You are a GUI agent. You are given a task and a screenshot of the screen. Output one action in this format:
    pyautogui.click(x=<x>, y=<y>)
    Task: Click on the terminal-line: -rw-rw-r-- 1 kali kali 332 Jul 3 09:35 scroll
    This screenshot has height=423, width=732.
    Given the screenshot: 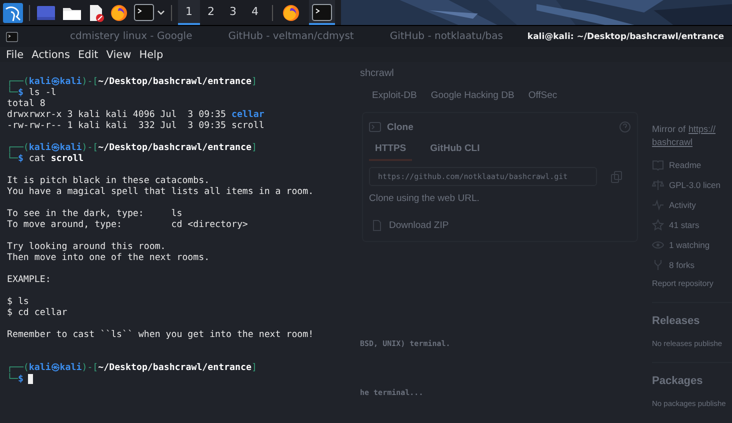 What is the action you would take?
    pyautogui.click(x=135, y=126)
    